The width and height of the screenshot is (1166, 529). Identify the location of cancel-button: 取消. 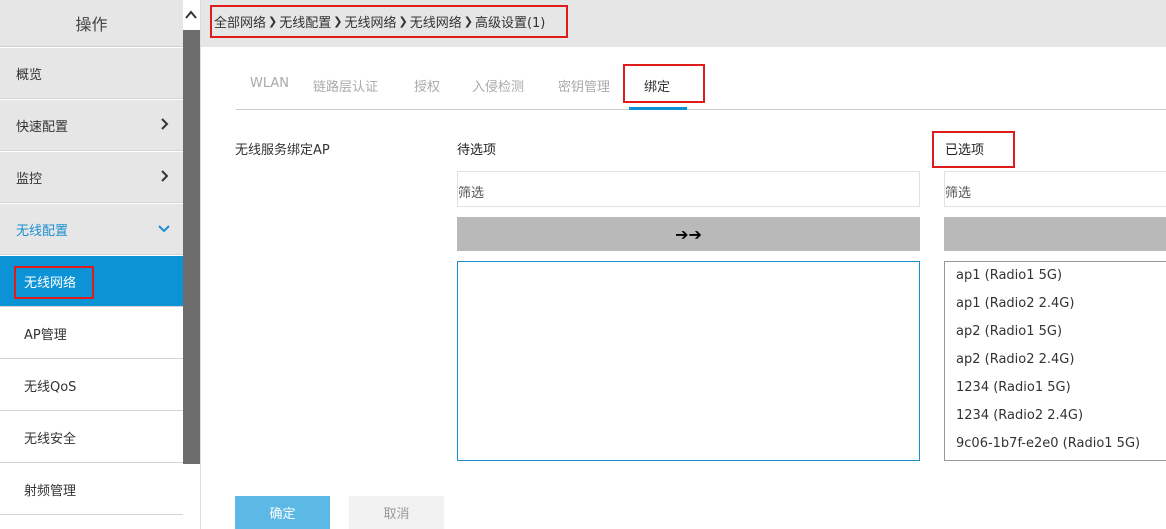
(396, 512).